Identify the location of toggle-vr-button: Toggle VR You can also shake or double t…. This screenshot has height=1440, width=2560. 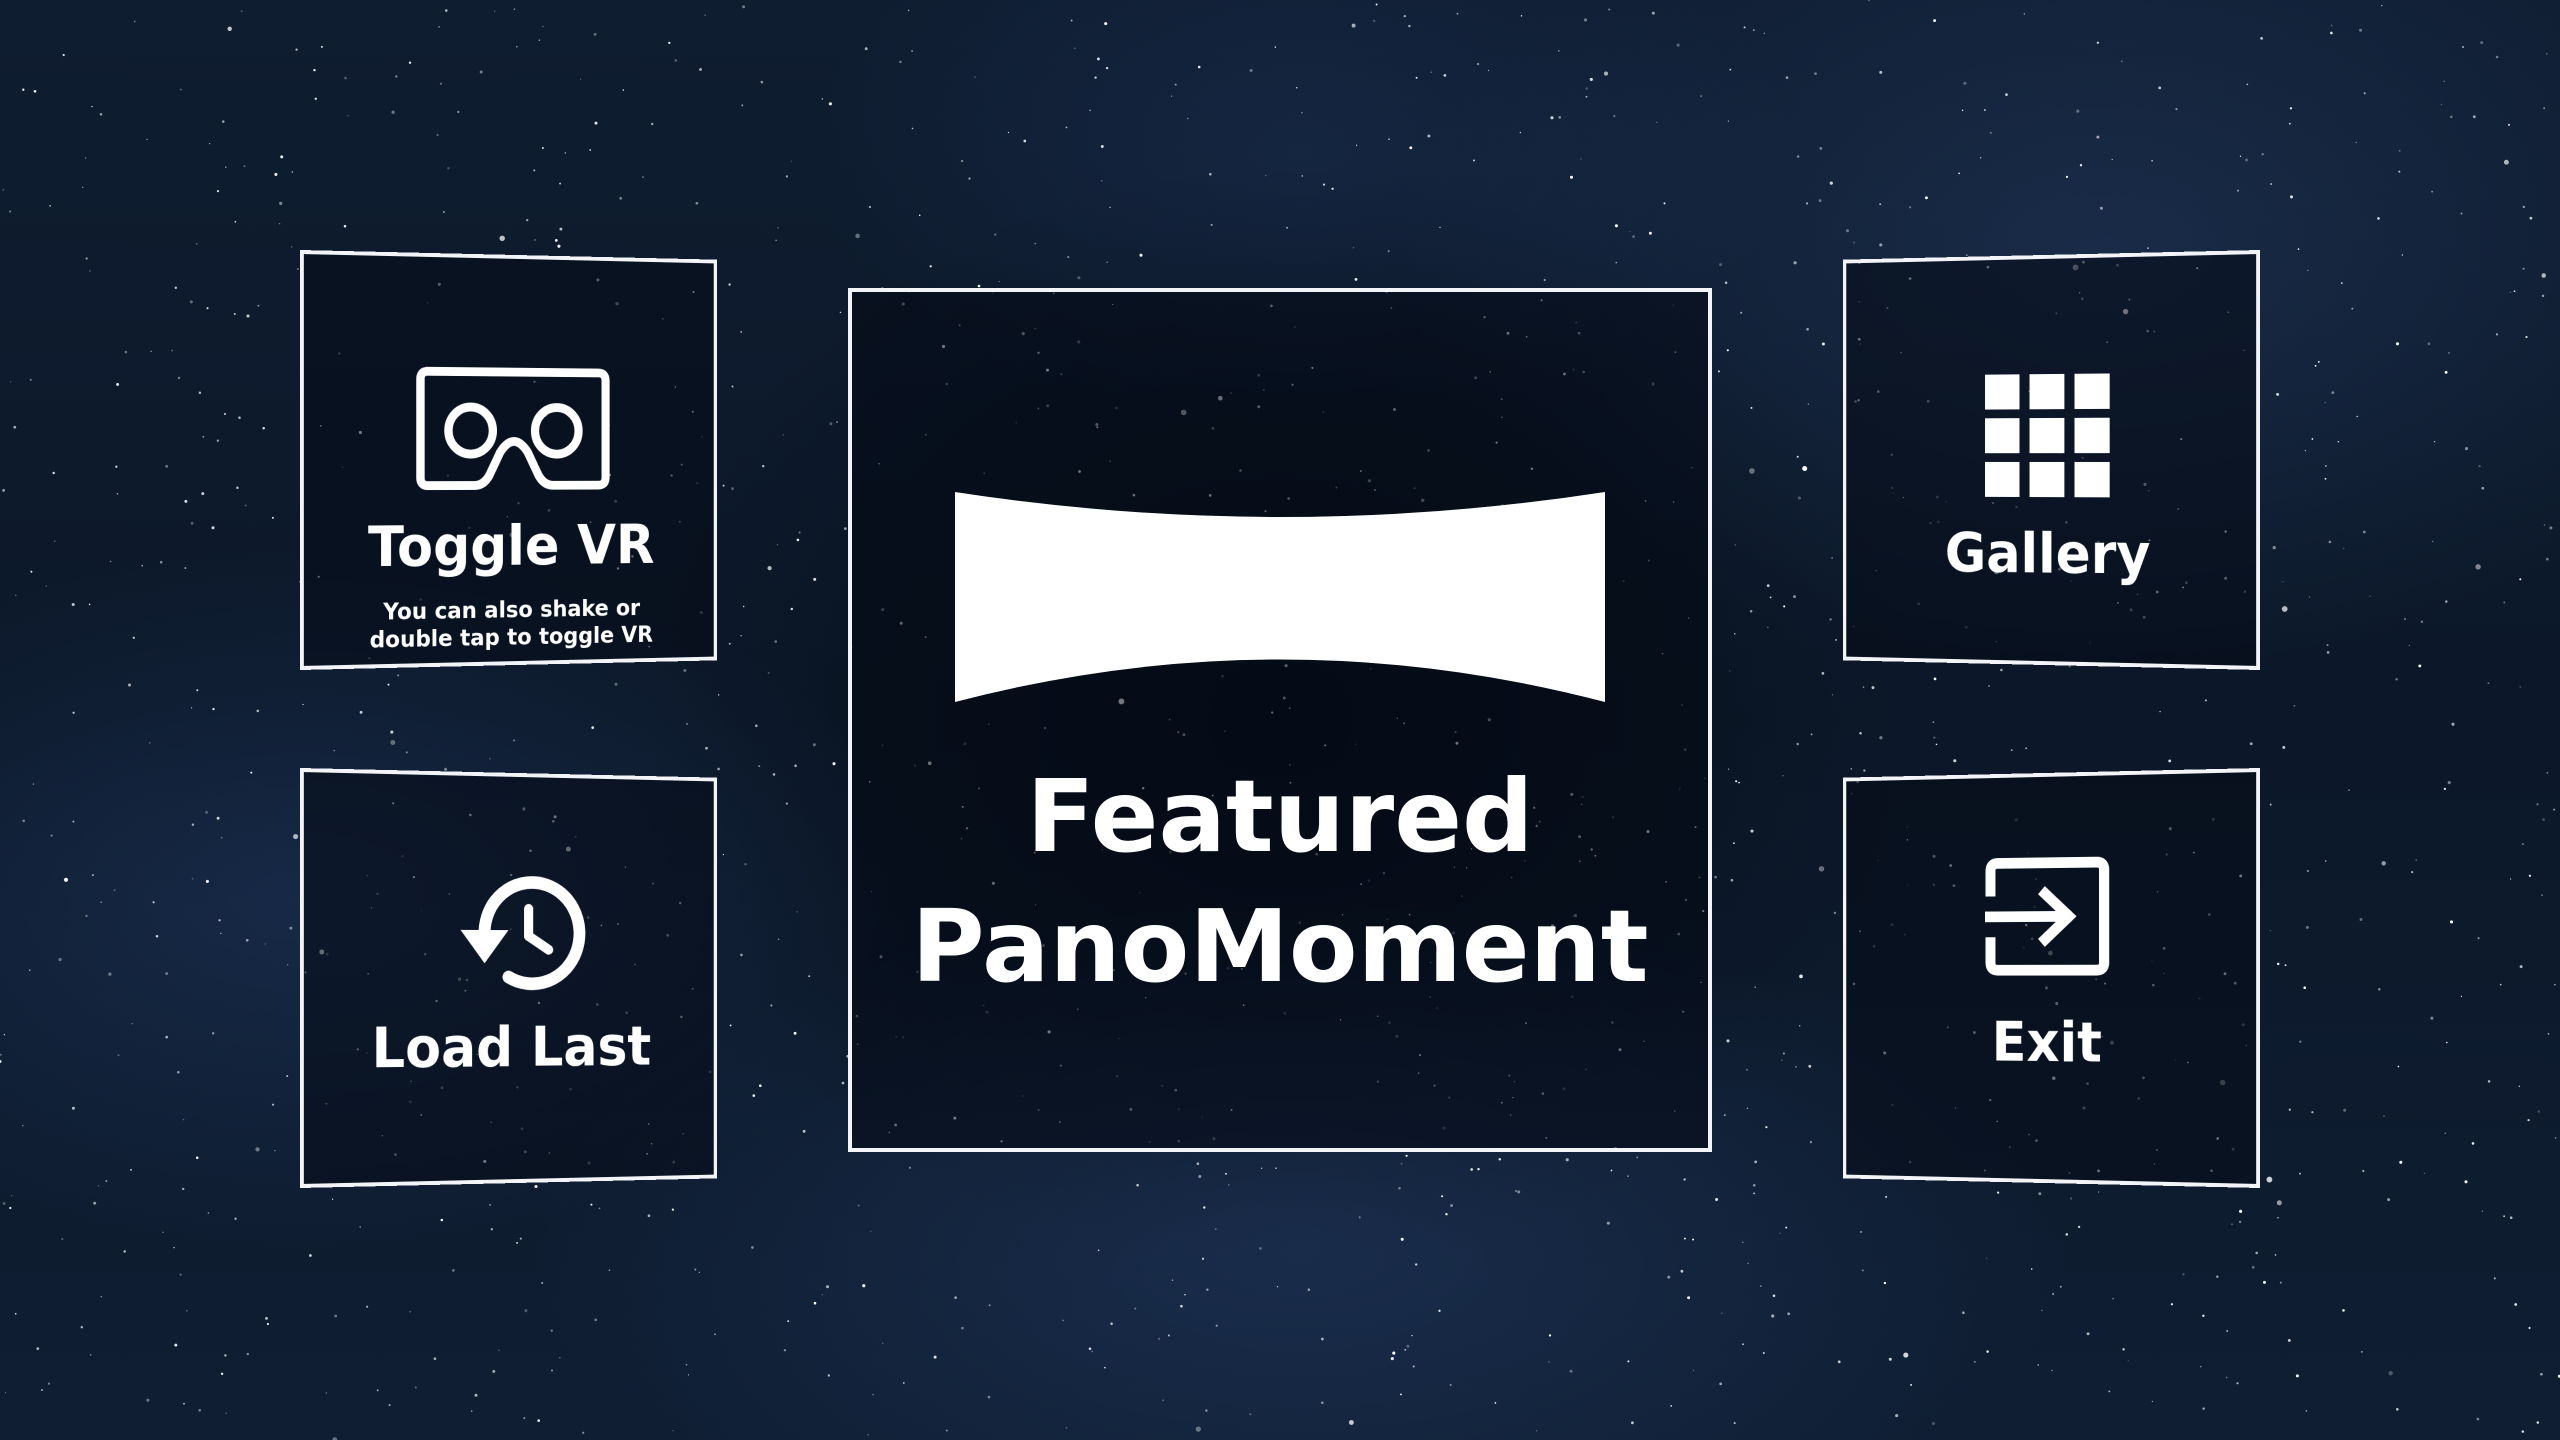
(509, 460).